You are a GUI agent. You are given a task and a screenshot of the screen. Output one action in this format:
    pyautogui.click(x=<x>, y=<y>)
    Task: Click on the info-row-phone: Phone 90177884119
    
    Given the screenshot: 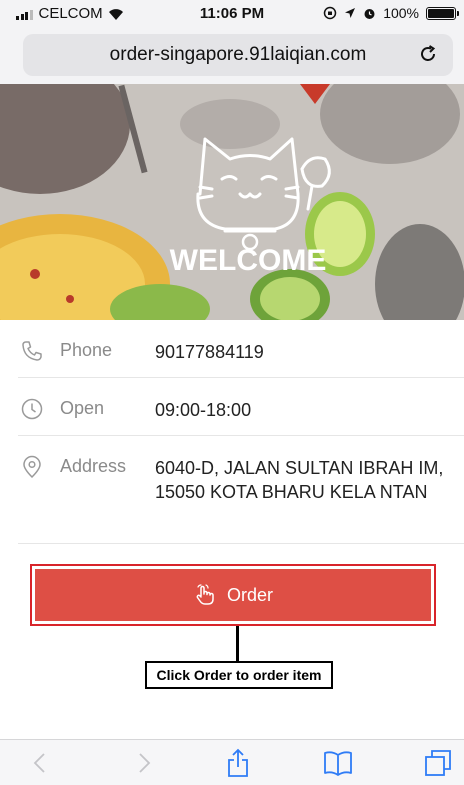 What is the action you would take?
    pyautogui.click(x=241, y=349)
    